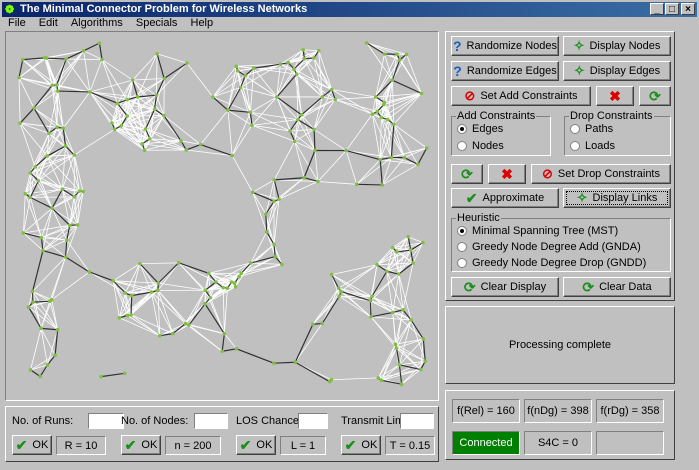 This screenshot has height=470, width=699. What do you see at coordinates (537, 231) in the screenshot?
I see `radio-mst: Minimal Spanning Tree (MST)` at bounding box center [537, 231].